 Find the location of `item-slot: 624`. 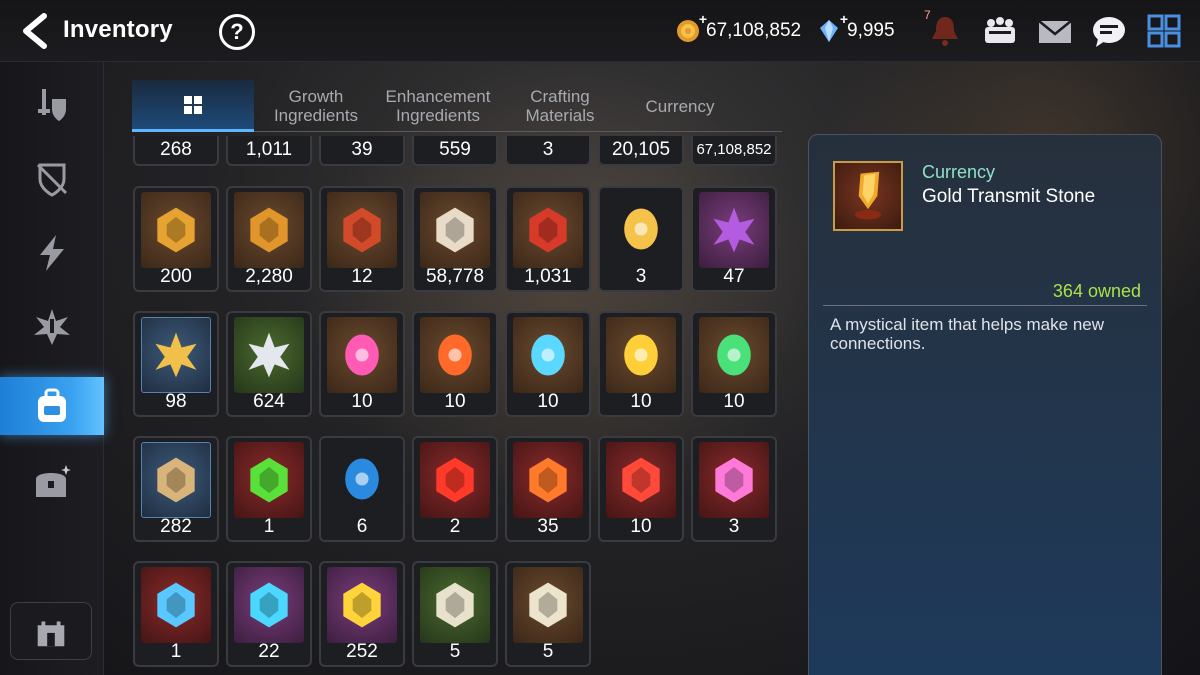

item-slot: 624 is located at coordinates (269, 364).